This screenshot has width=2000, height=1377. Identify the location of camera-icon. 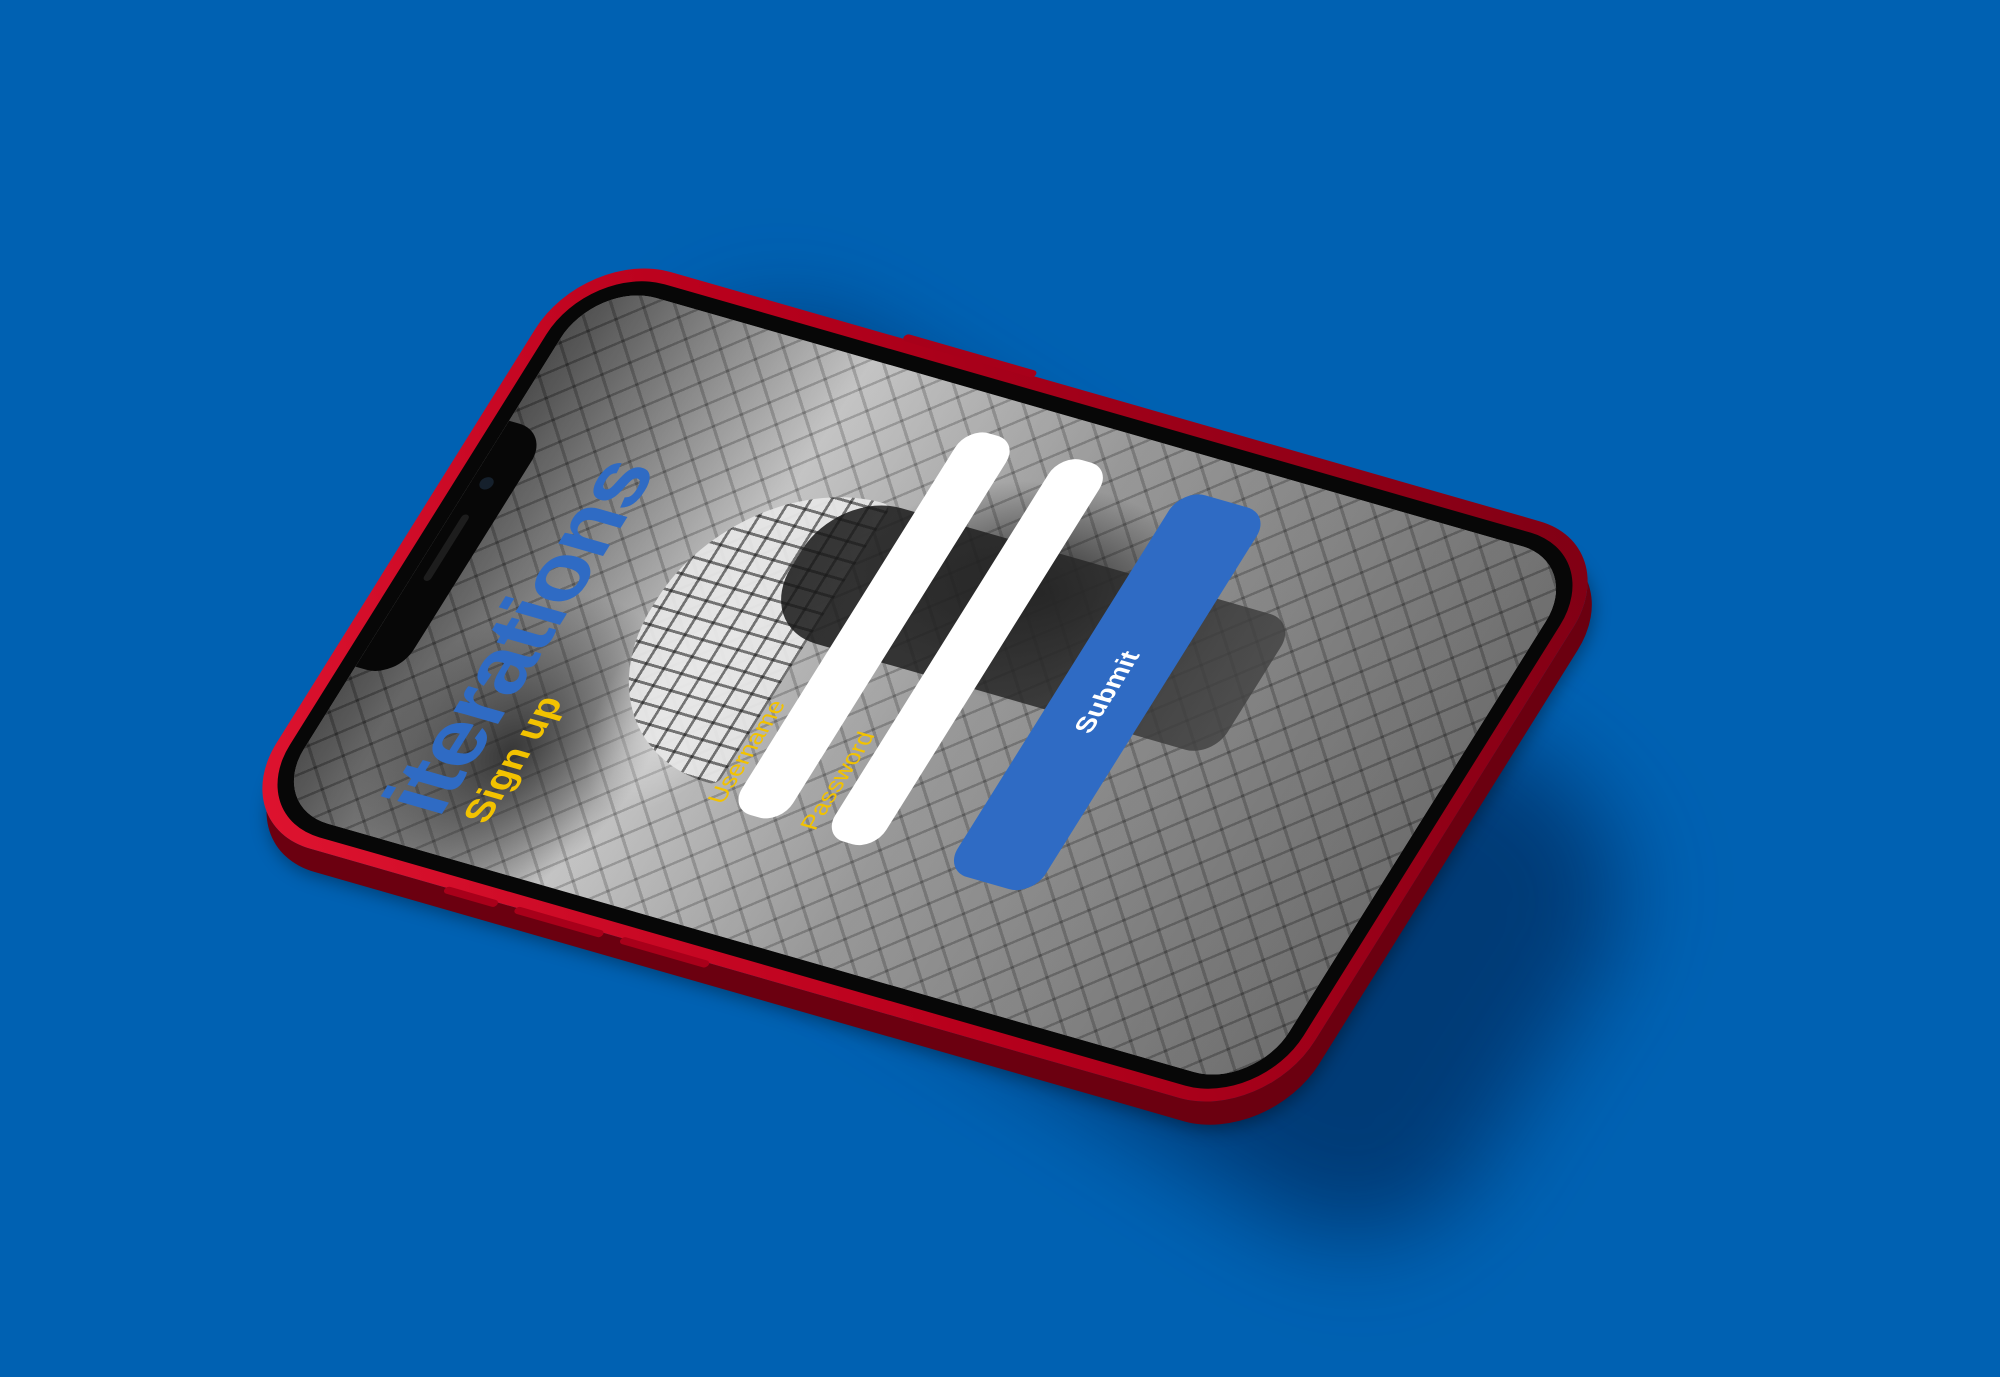
(486, 483).